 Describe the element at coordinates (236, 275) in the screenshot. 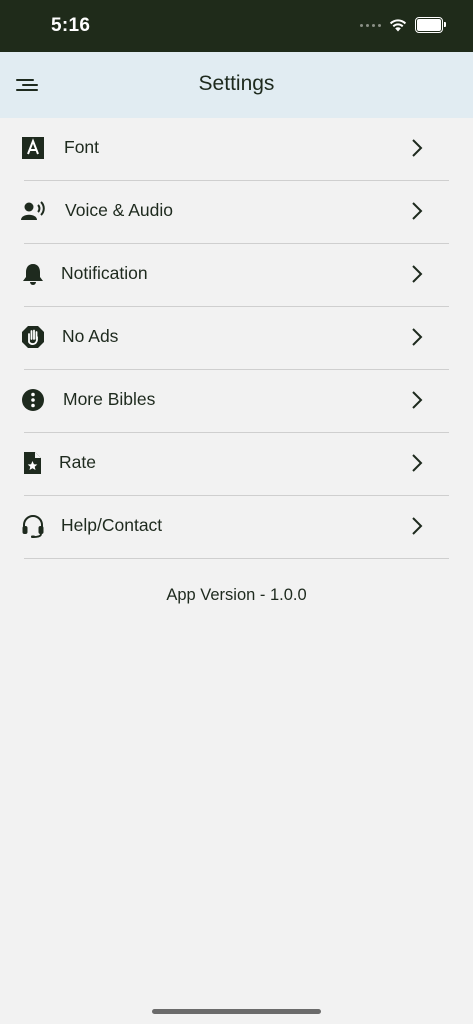

I see `settings-item-notification: Notification` at that location.